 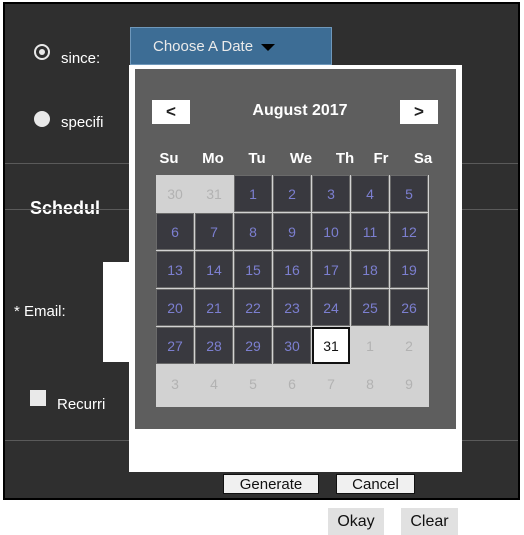 What do you see at coordinates (203, 46) in the screenshot?
I see `choose-date-label: Choose A Date` at bounding box center [203, 46].